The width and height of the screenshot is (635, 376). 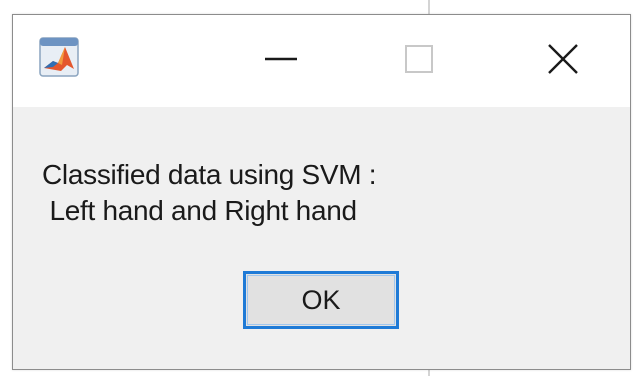 What do you see at coordinates (59, 57) in the screenshot?
I see `matlab-icon` at bounding box center [59, 57].